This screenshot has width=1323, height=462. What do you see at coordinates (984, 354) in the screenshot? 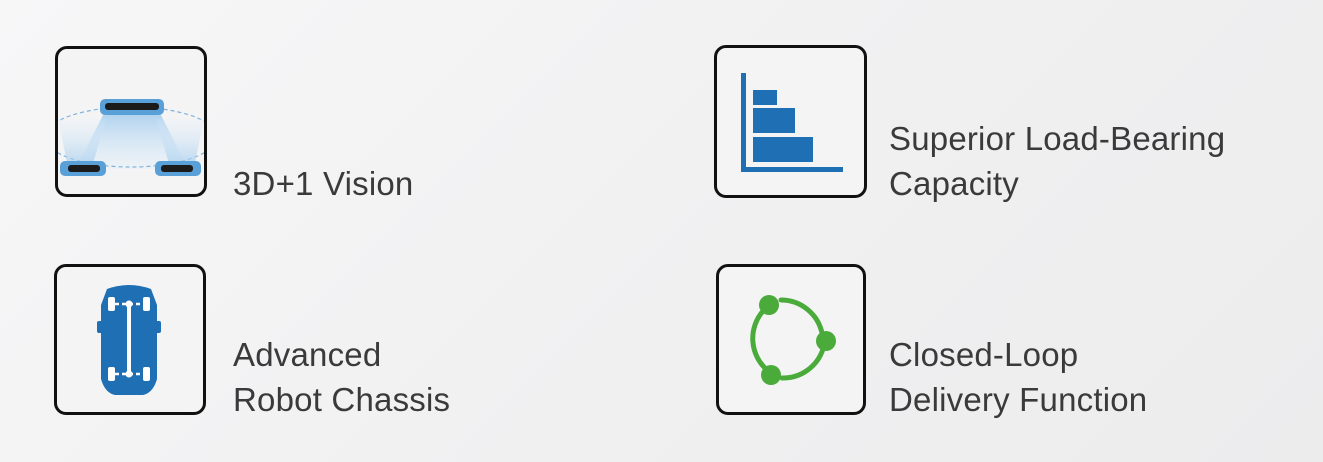
I see `loop-label-line-1: Closed-Loop` at bounding box center [984, 354].